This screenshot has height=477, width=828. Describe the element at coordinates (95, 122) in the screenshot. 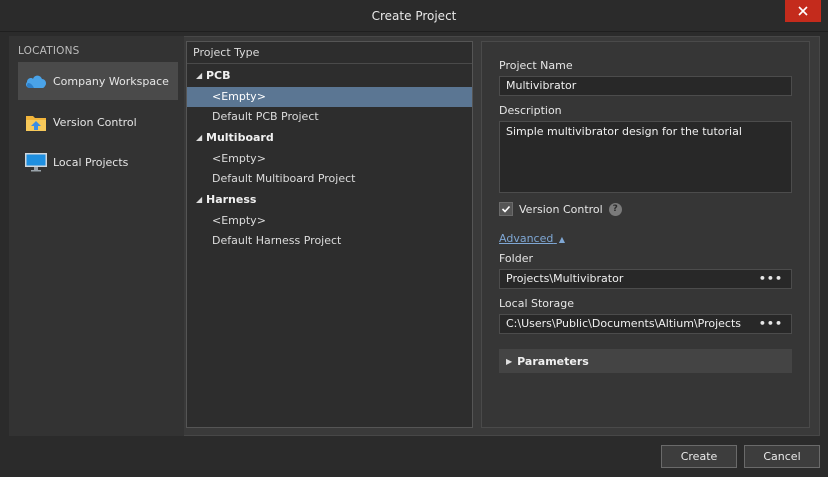

I see `location-label: Version Control` at that location.